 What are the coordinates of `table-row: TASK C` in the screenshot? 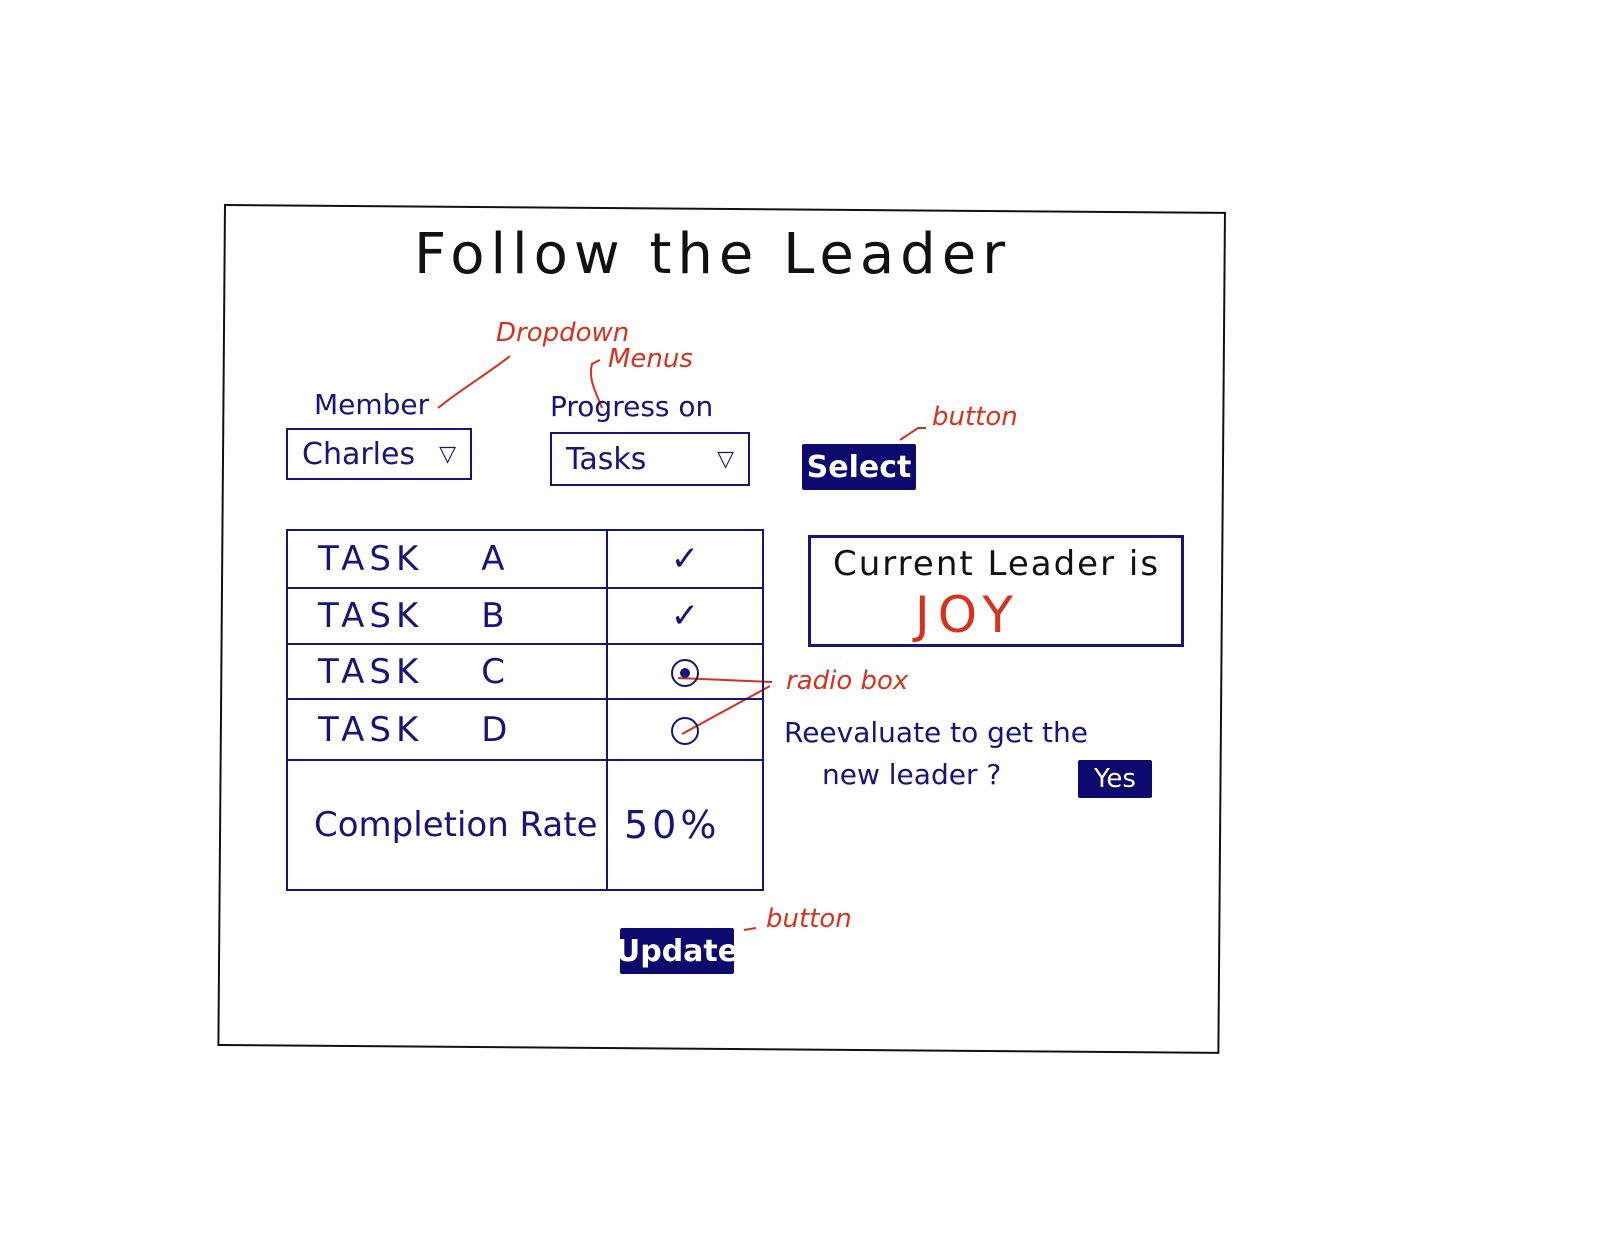 It's located at (525, 671).